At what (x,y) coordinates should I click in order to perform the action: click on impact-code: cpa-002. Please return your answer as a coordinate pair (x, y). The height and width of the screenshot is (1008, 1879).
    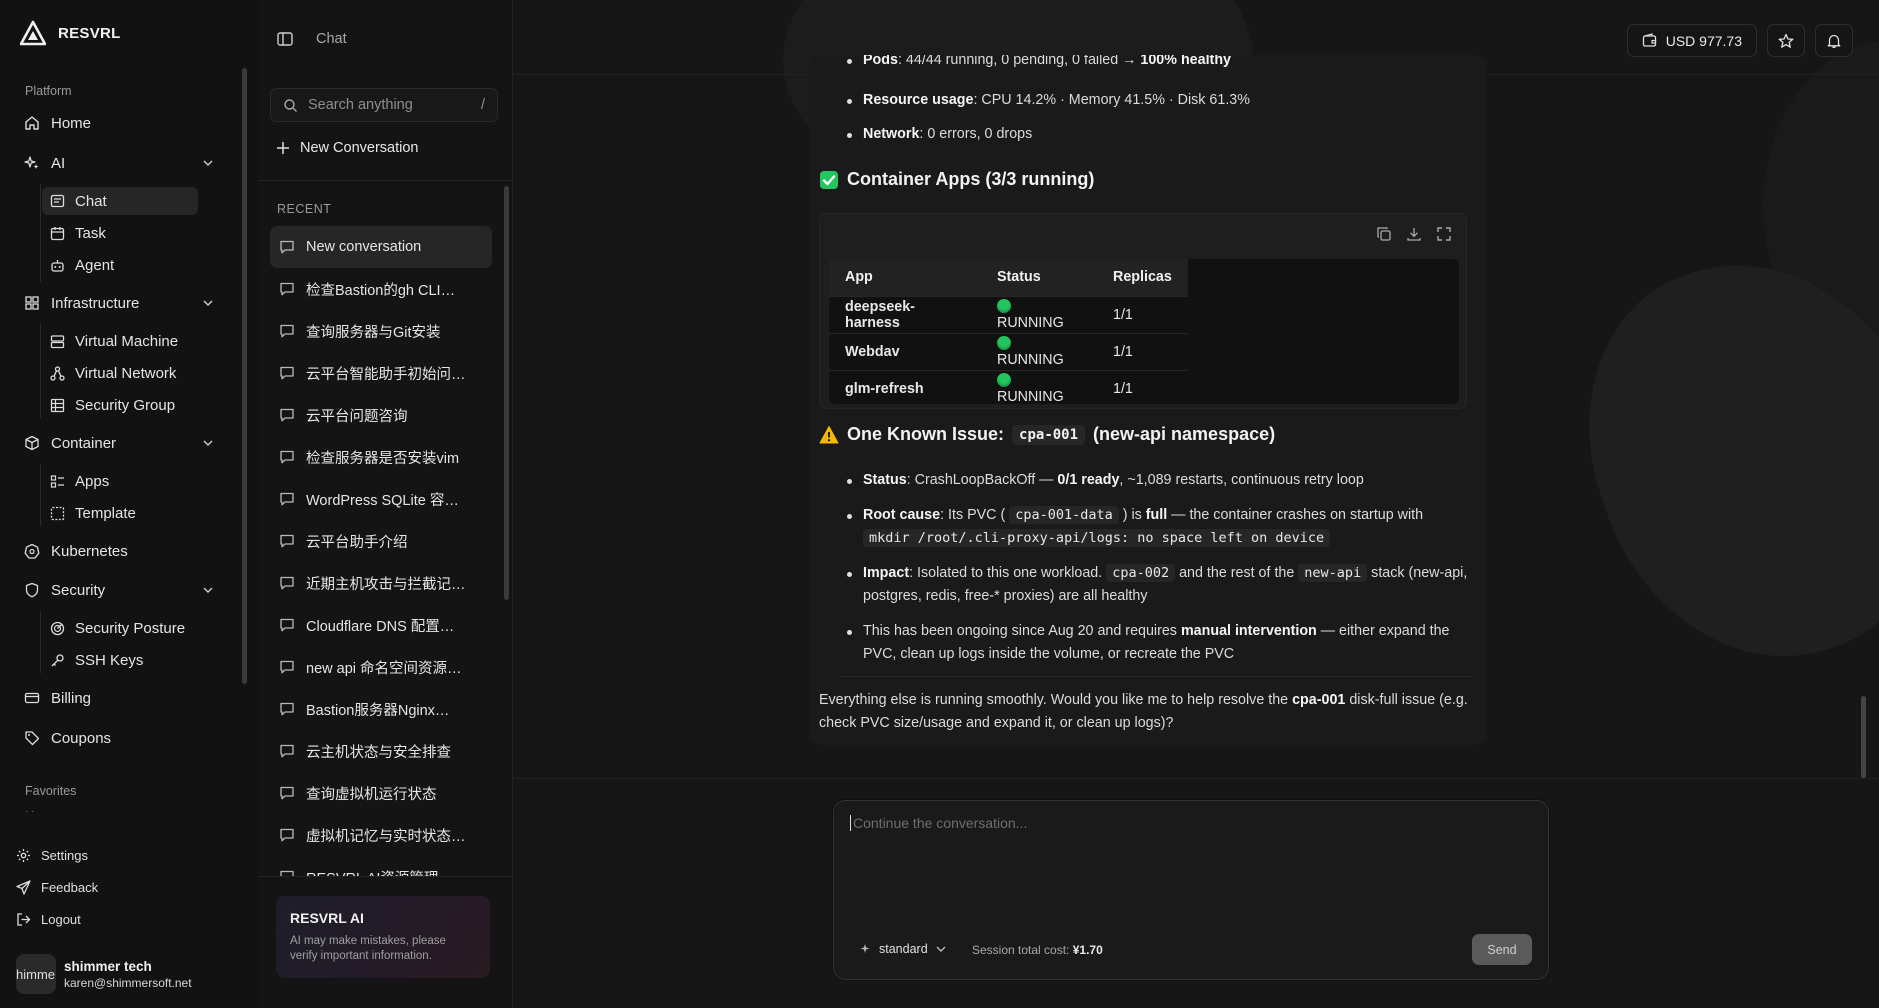
    Looking at the image, I should click on (1141, 573).